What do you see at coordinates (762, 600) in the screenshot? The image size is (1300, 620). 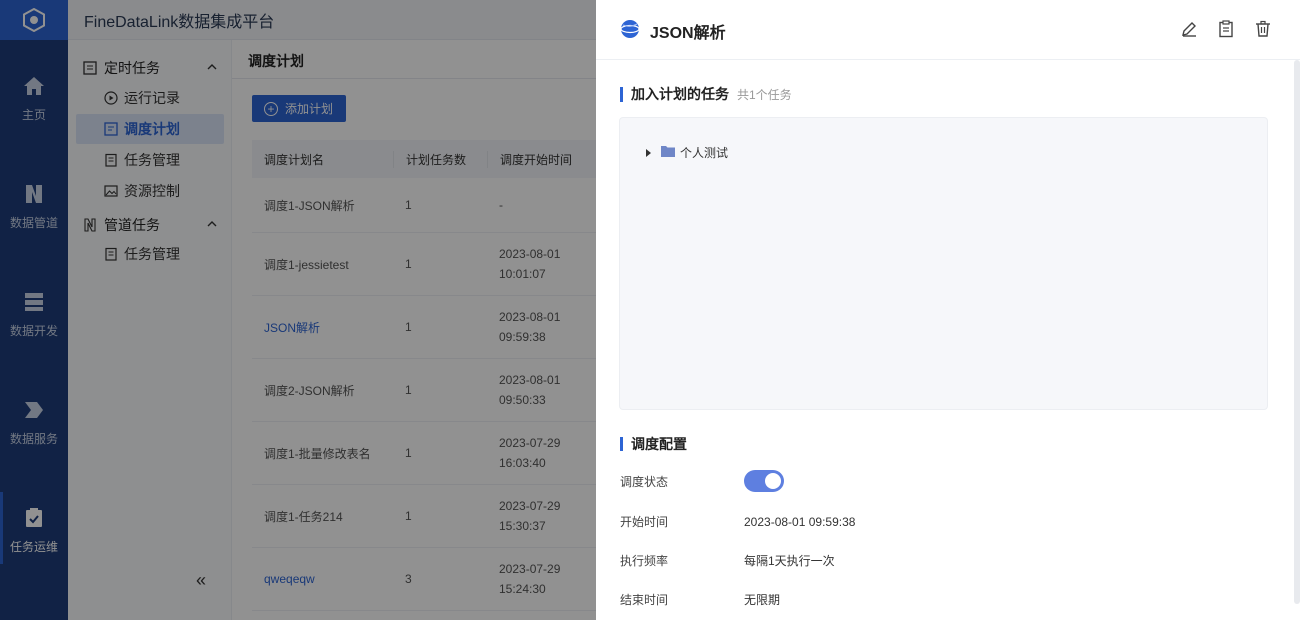 I see `end-value: 无限期` at bounding box center [762, 600].